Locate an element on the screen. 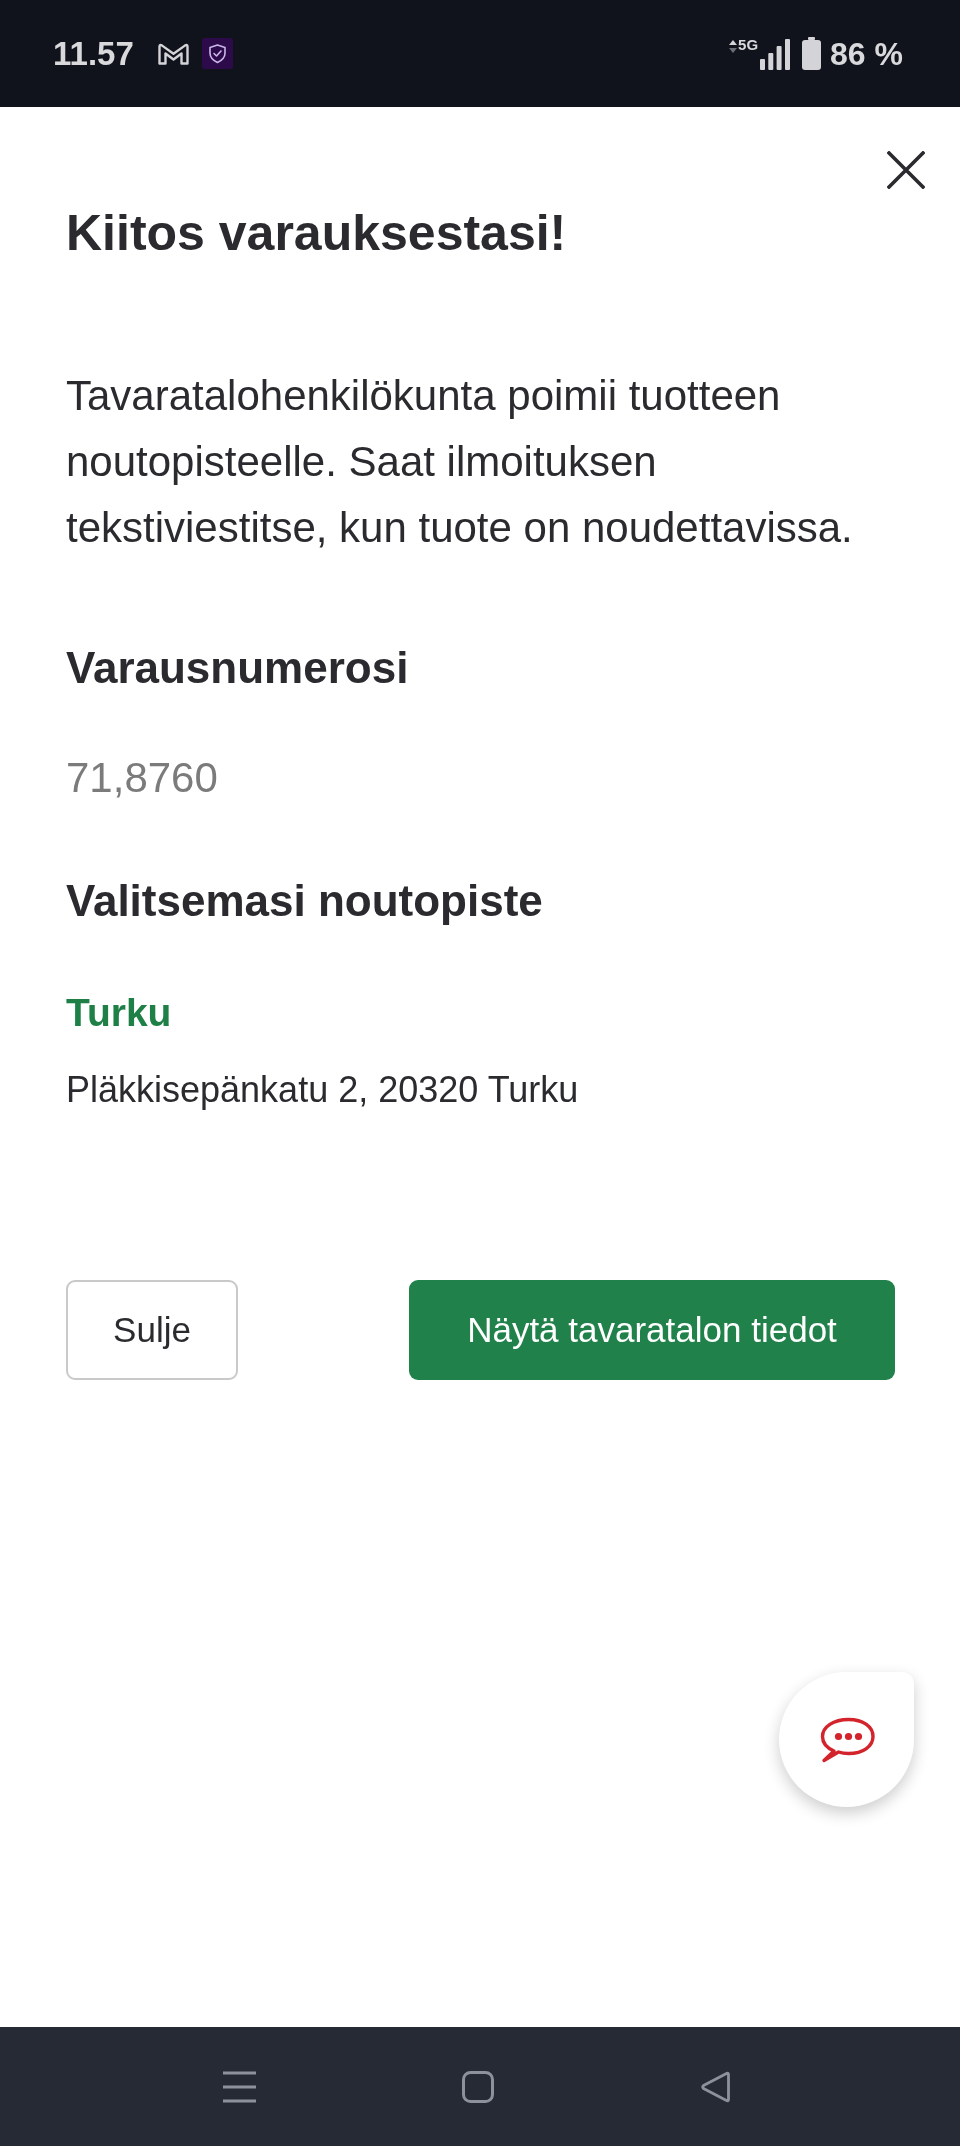 The width and height of the screenshot is (960, 2146). close-icon is located at coordinates (906, 170).